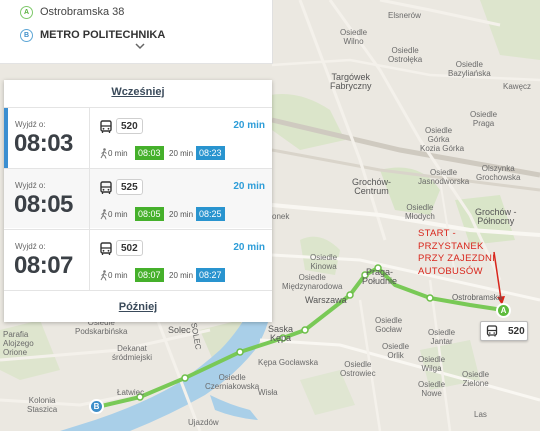 Image resolution: width=540 pixels, height=431 pixels. Describe the element at coordinates (210, 214) in the screenshot. I see `arrival-time: 08:25` at that location.